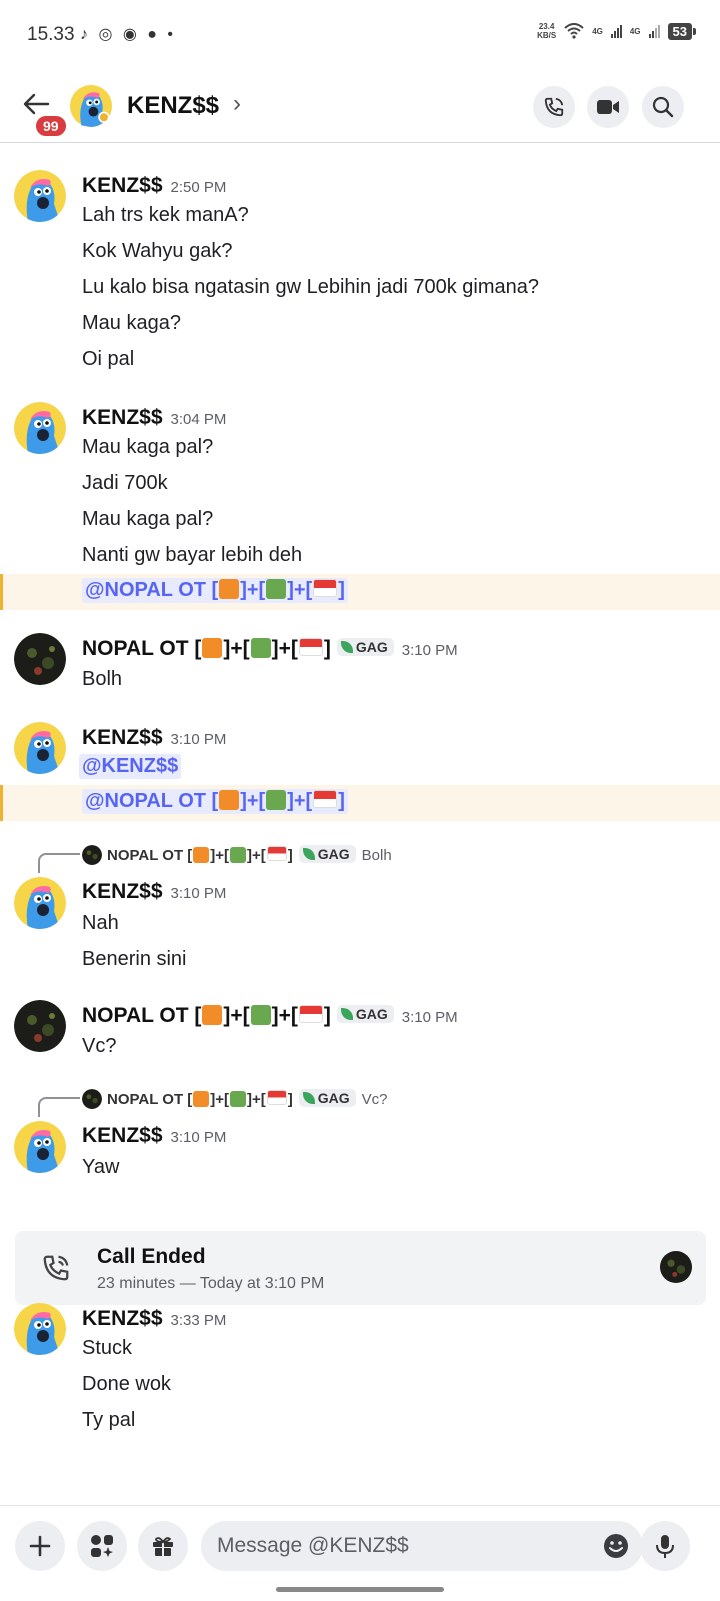 The image size is (720, 1601). Describe the element at coordinates (99, 1046) in the screenshot. I see `message-text: Vc?` at that location.